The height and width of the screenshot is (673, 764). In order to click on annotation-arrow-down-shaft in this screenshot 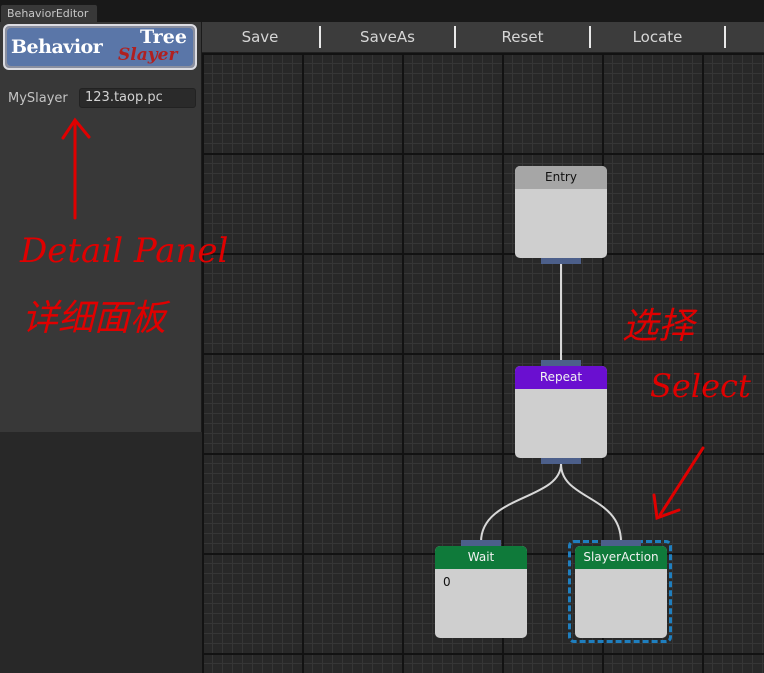, I will do `click(681, 481)`.